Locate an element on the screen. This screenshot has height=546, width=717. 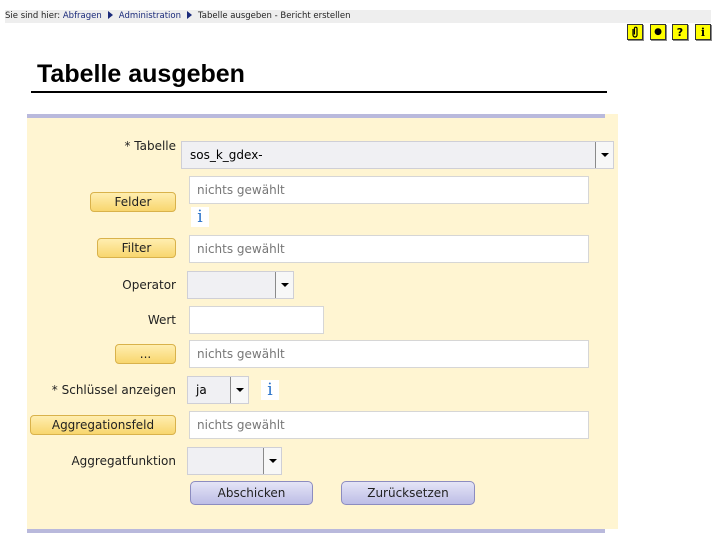
felder-button: Felder is located at coordinates (133, 202).